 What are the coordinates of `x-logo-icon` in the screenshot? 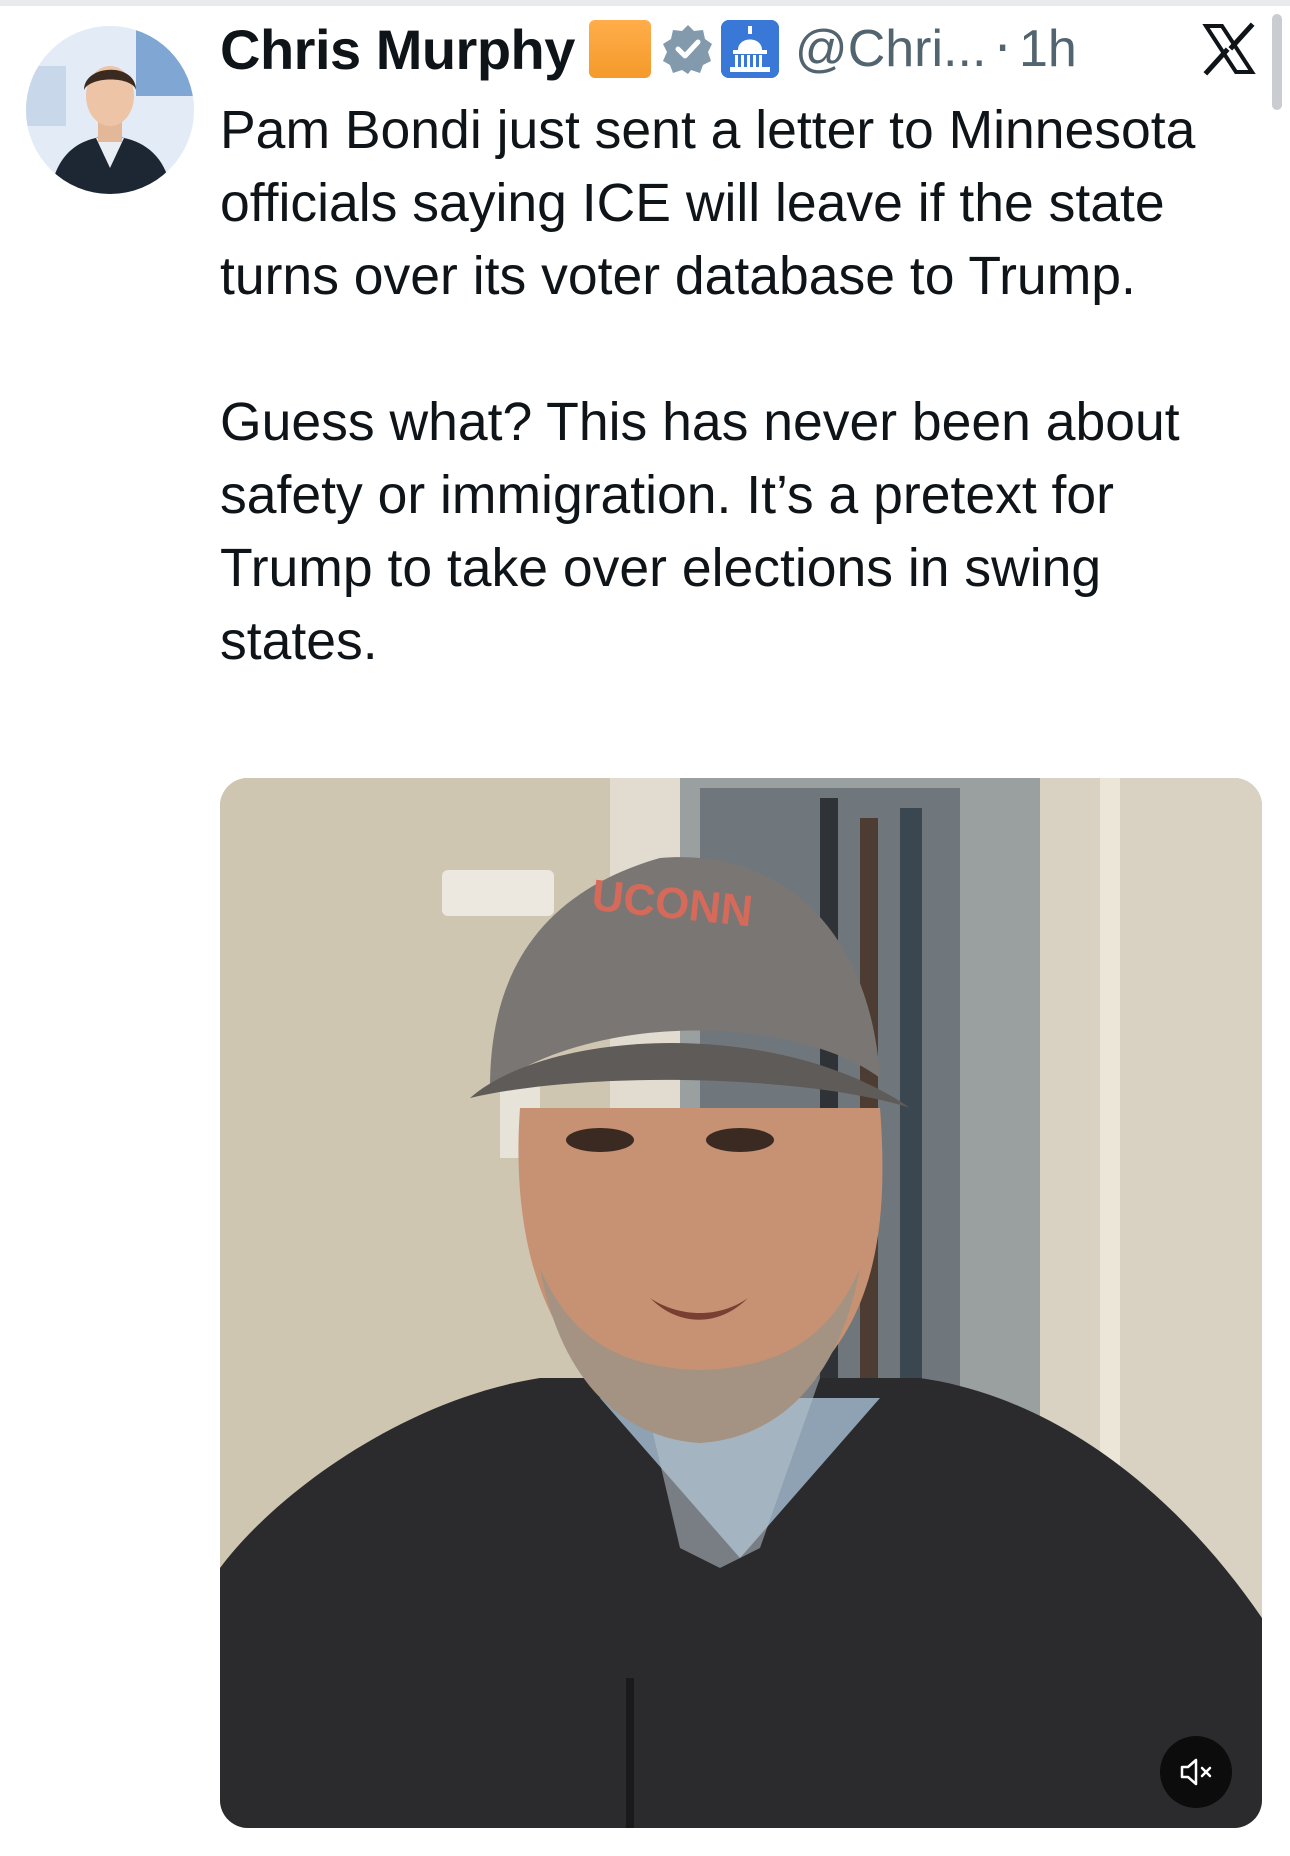 It's located at (1229, 49).